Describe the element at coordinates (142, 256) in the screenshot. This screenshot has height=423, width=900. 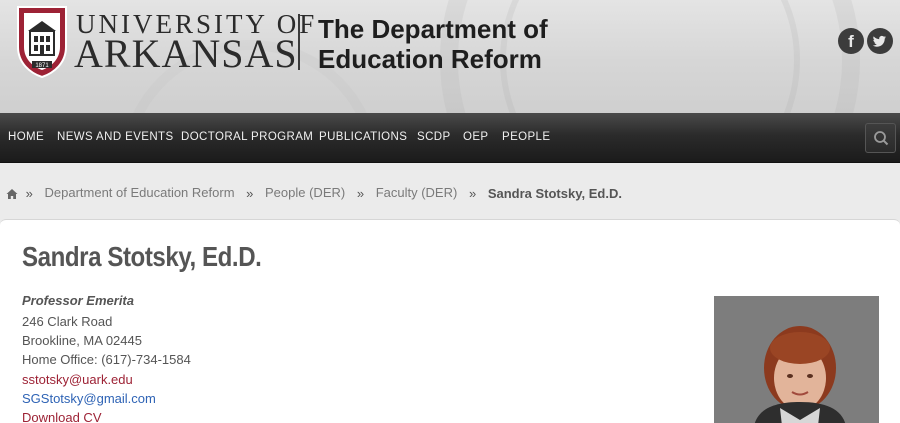
I see `page-title: Sandra Stotsky, Ed.D.` at that location.